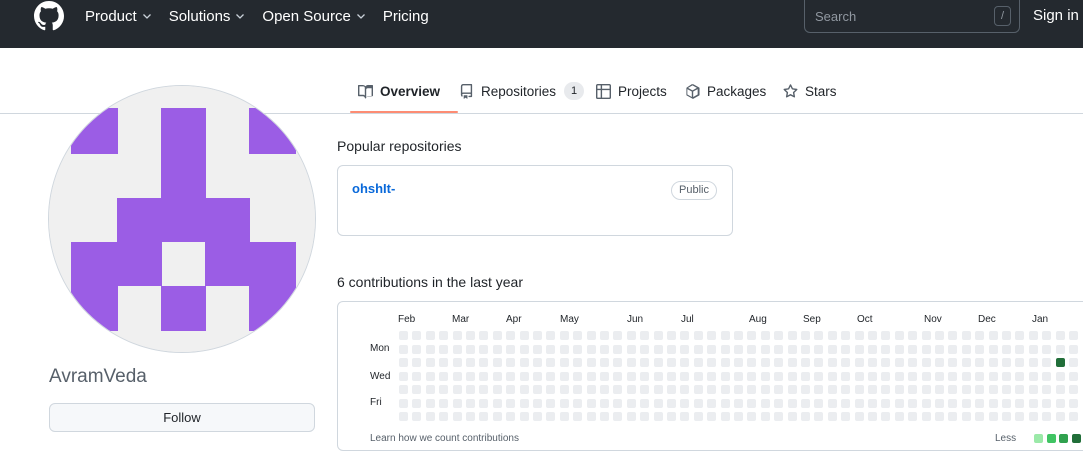 The height and width of the screenshot is (451, 1083). What do you see at coordinates (406, 16) in the screenshot?
I see `nav-pricing: Pricing` at bounding box center [406, 16].